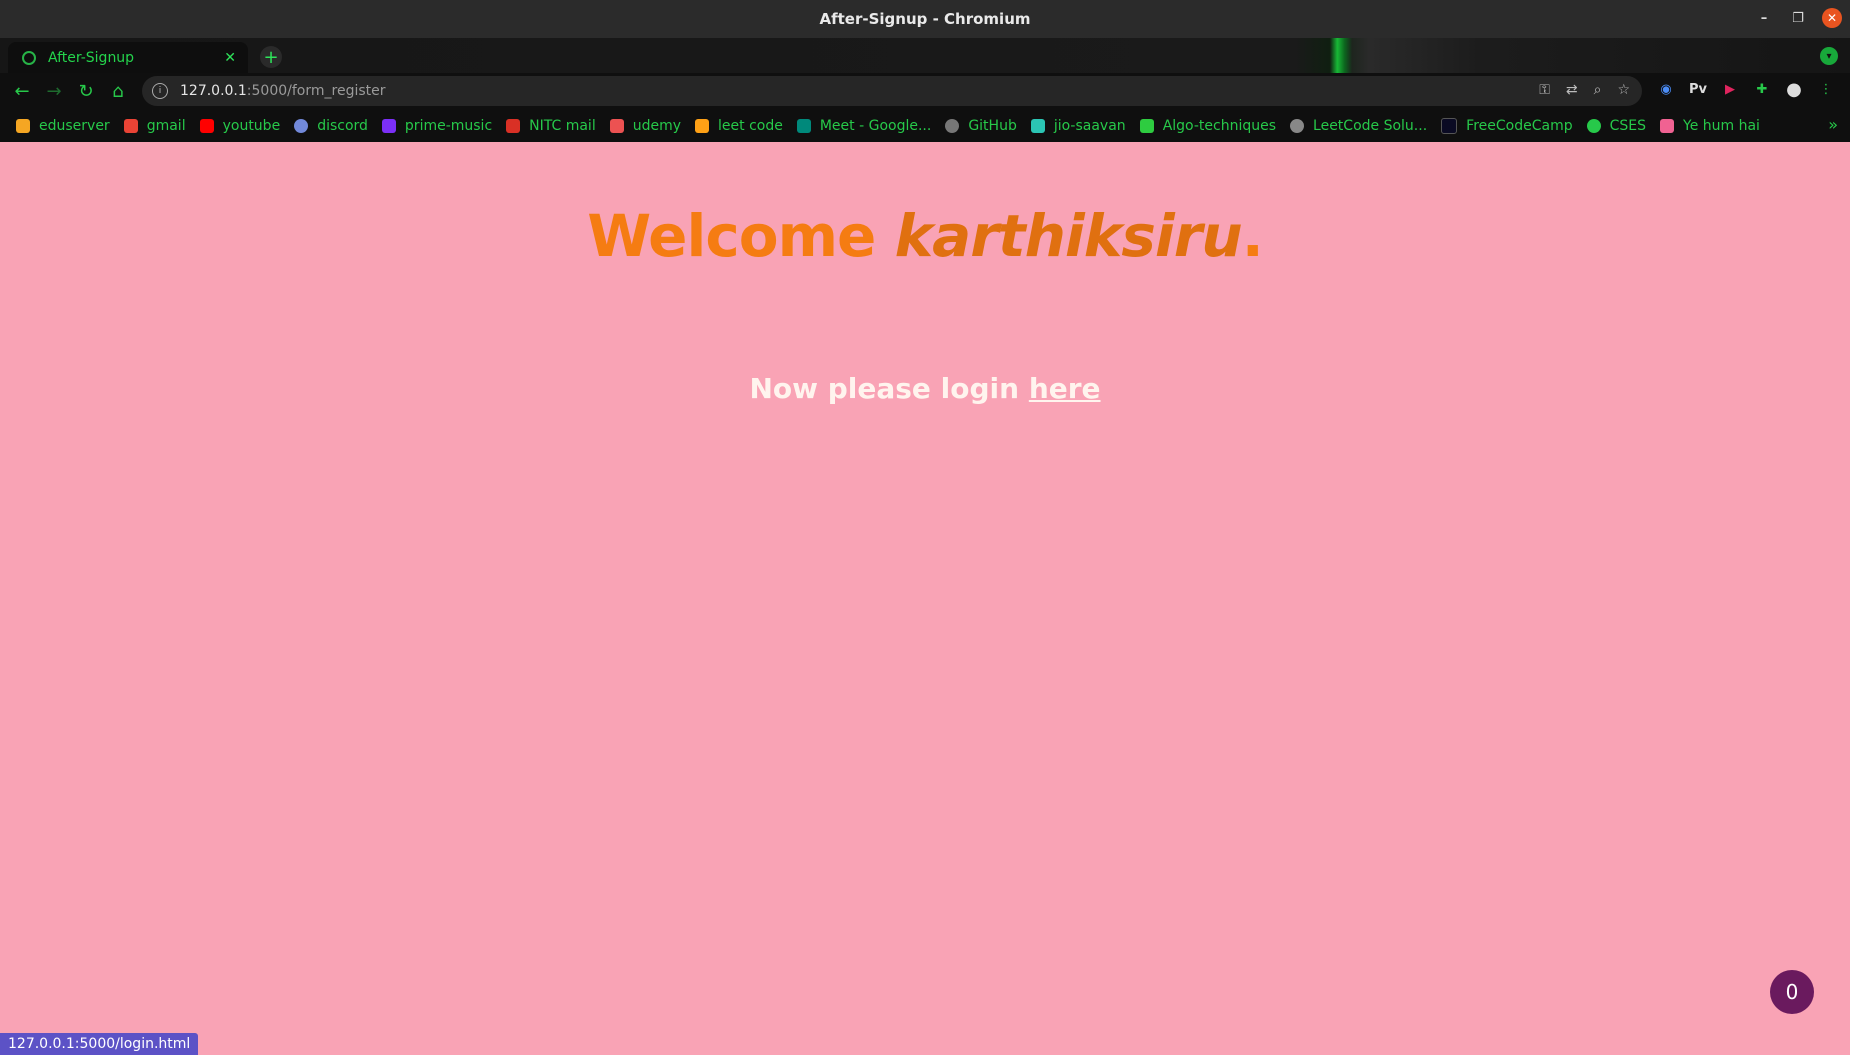 This screenshot has width=1850, height=1055. Describe the element at coordinates (1730, 89) in the screenshot. I see `record-extension-icon: ▶` at that location.